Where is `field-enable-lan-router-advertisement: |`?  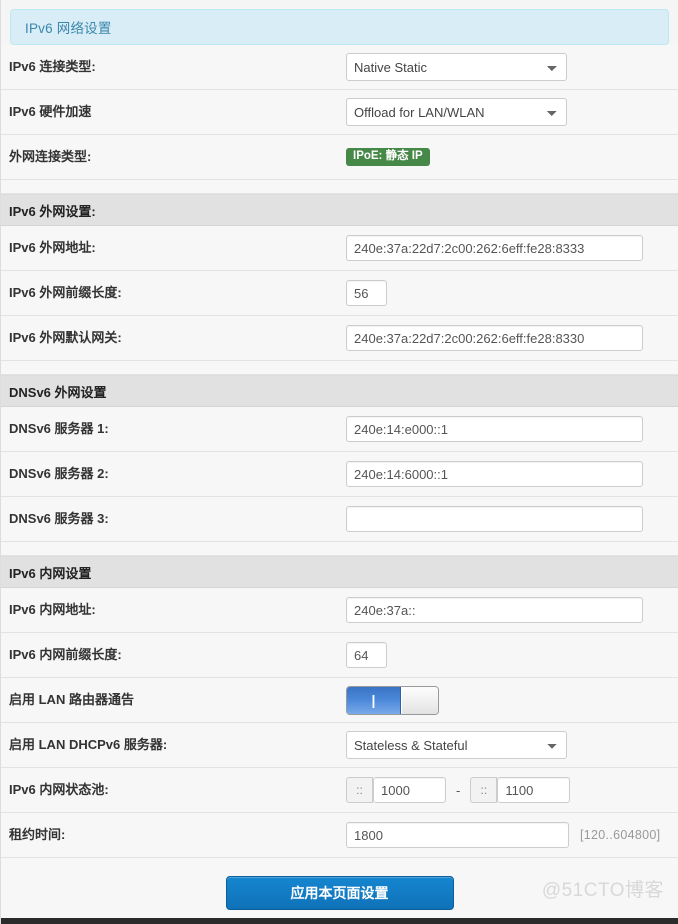
field-enable-lan-router-advertisement: | is located at coordinates (512, 700).